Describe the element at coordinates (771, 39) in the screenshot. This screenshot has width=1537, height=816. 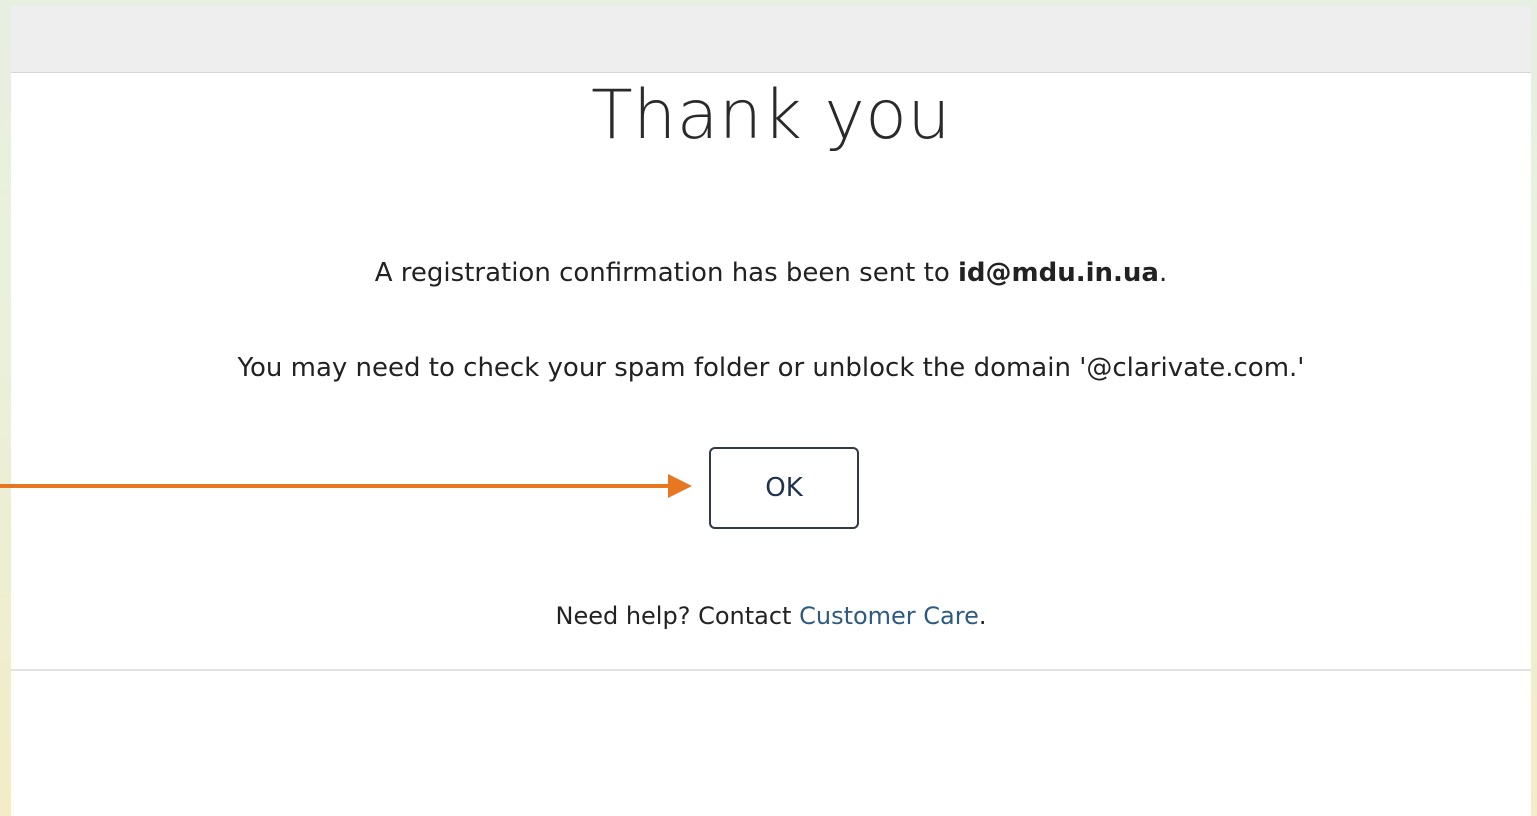
I see `top-bar` at that location.